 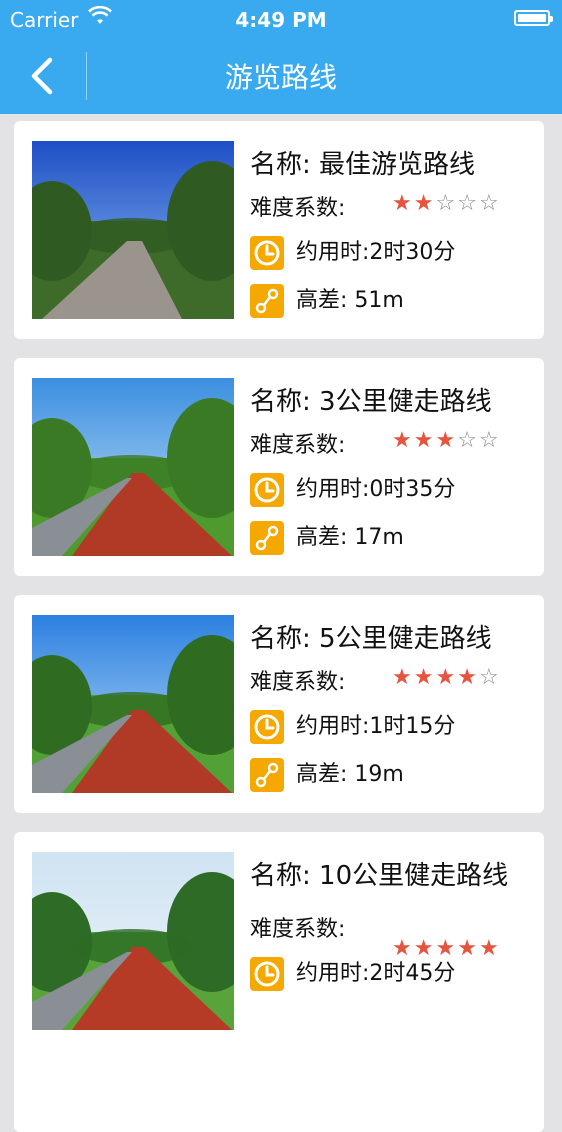 What do you see at coordinates (363, 165) in the screenshot?
I see `route-name: 名称: 最佳游览路线` at bounding box center [363, 165].